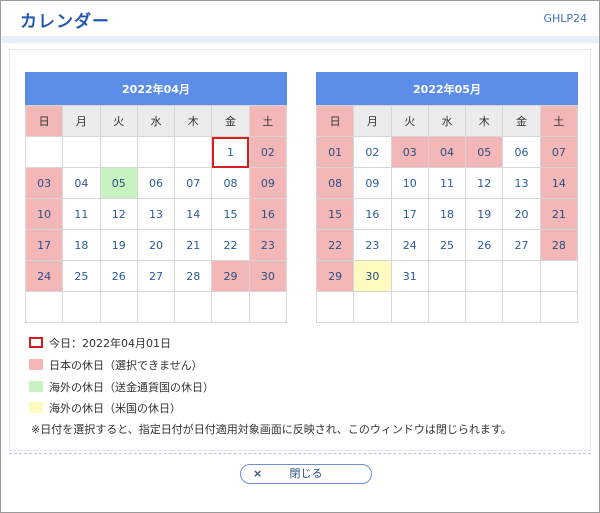 Image resolution: width=600 pixels, height=513 pixels. I want to click on day-cell: 1, so click(230, 152).